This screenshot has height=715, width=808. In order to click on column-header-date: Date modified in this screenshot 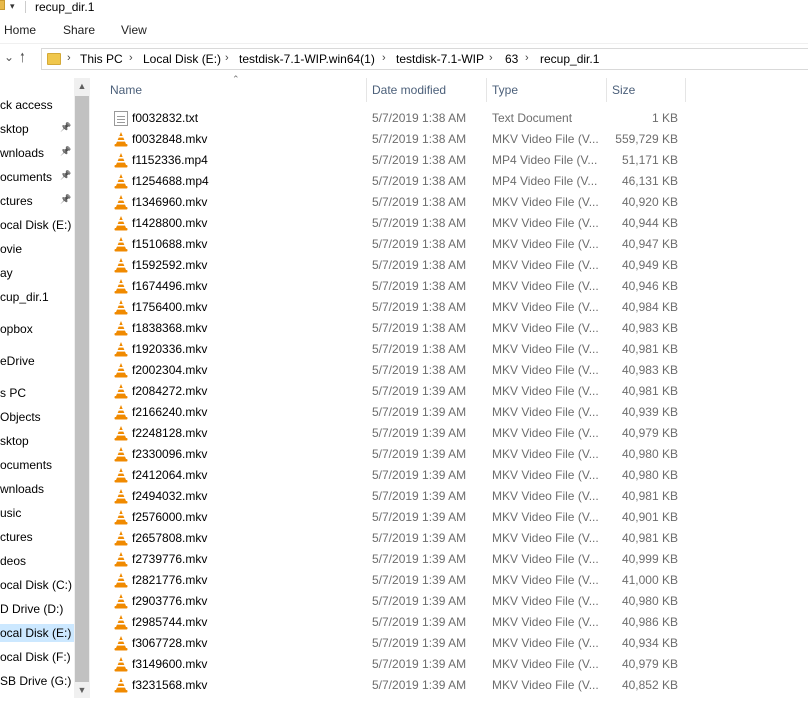, I will do `click(409, 92)`.